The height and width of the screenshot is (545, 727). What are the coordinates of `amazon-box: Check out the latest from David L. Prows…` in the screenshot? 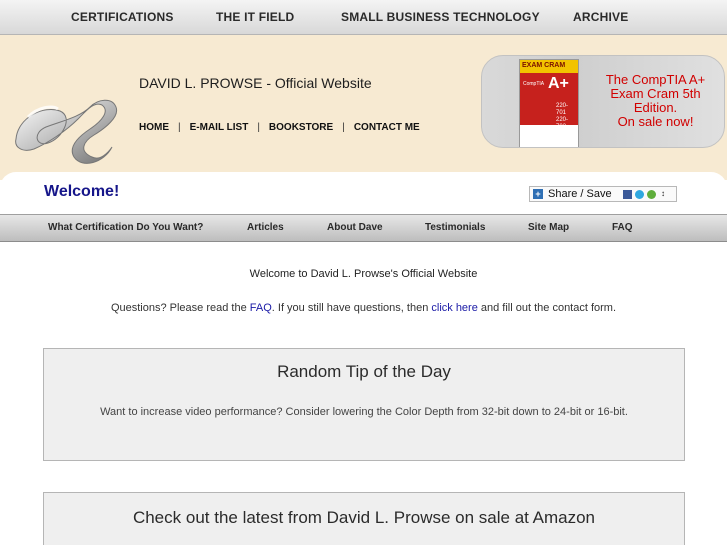 It's located at (364, 518).